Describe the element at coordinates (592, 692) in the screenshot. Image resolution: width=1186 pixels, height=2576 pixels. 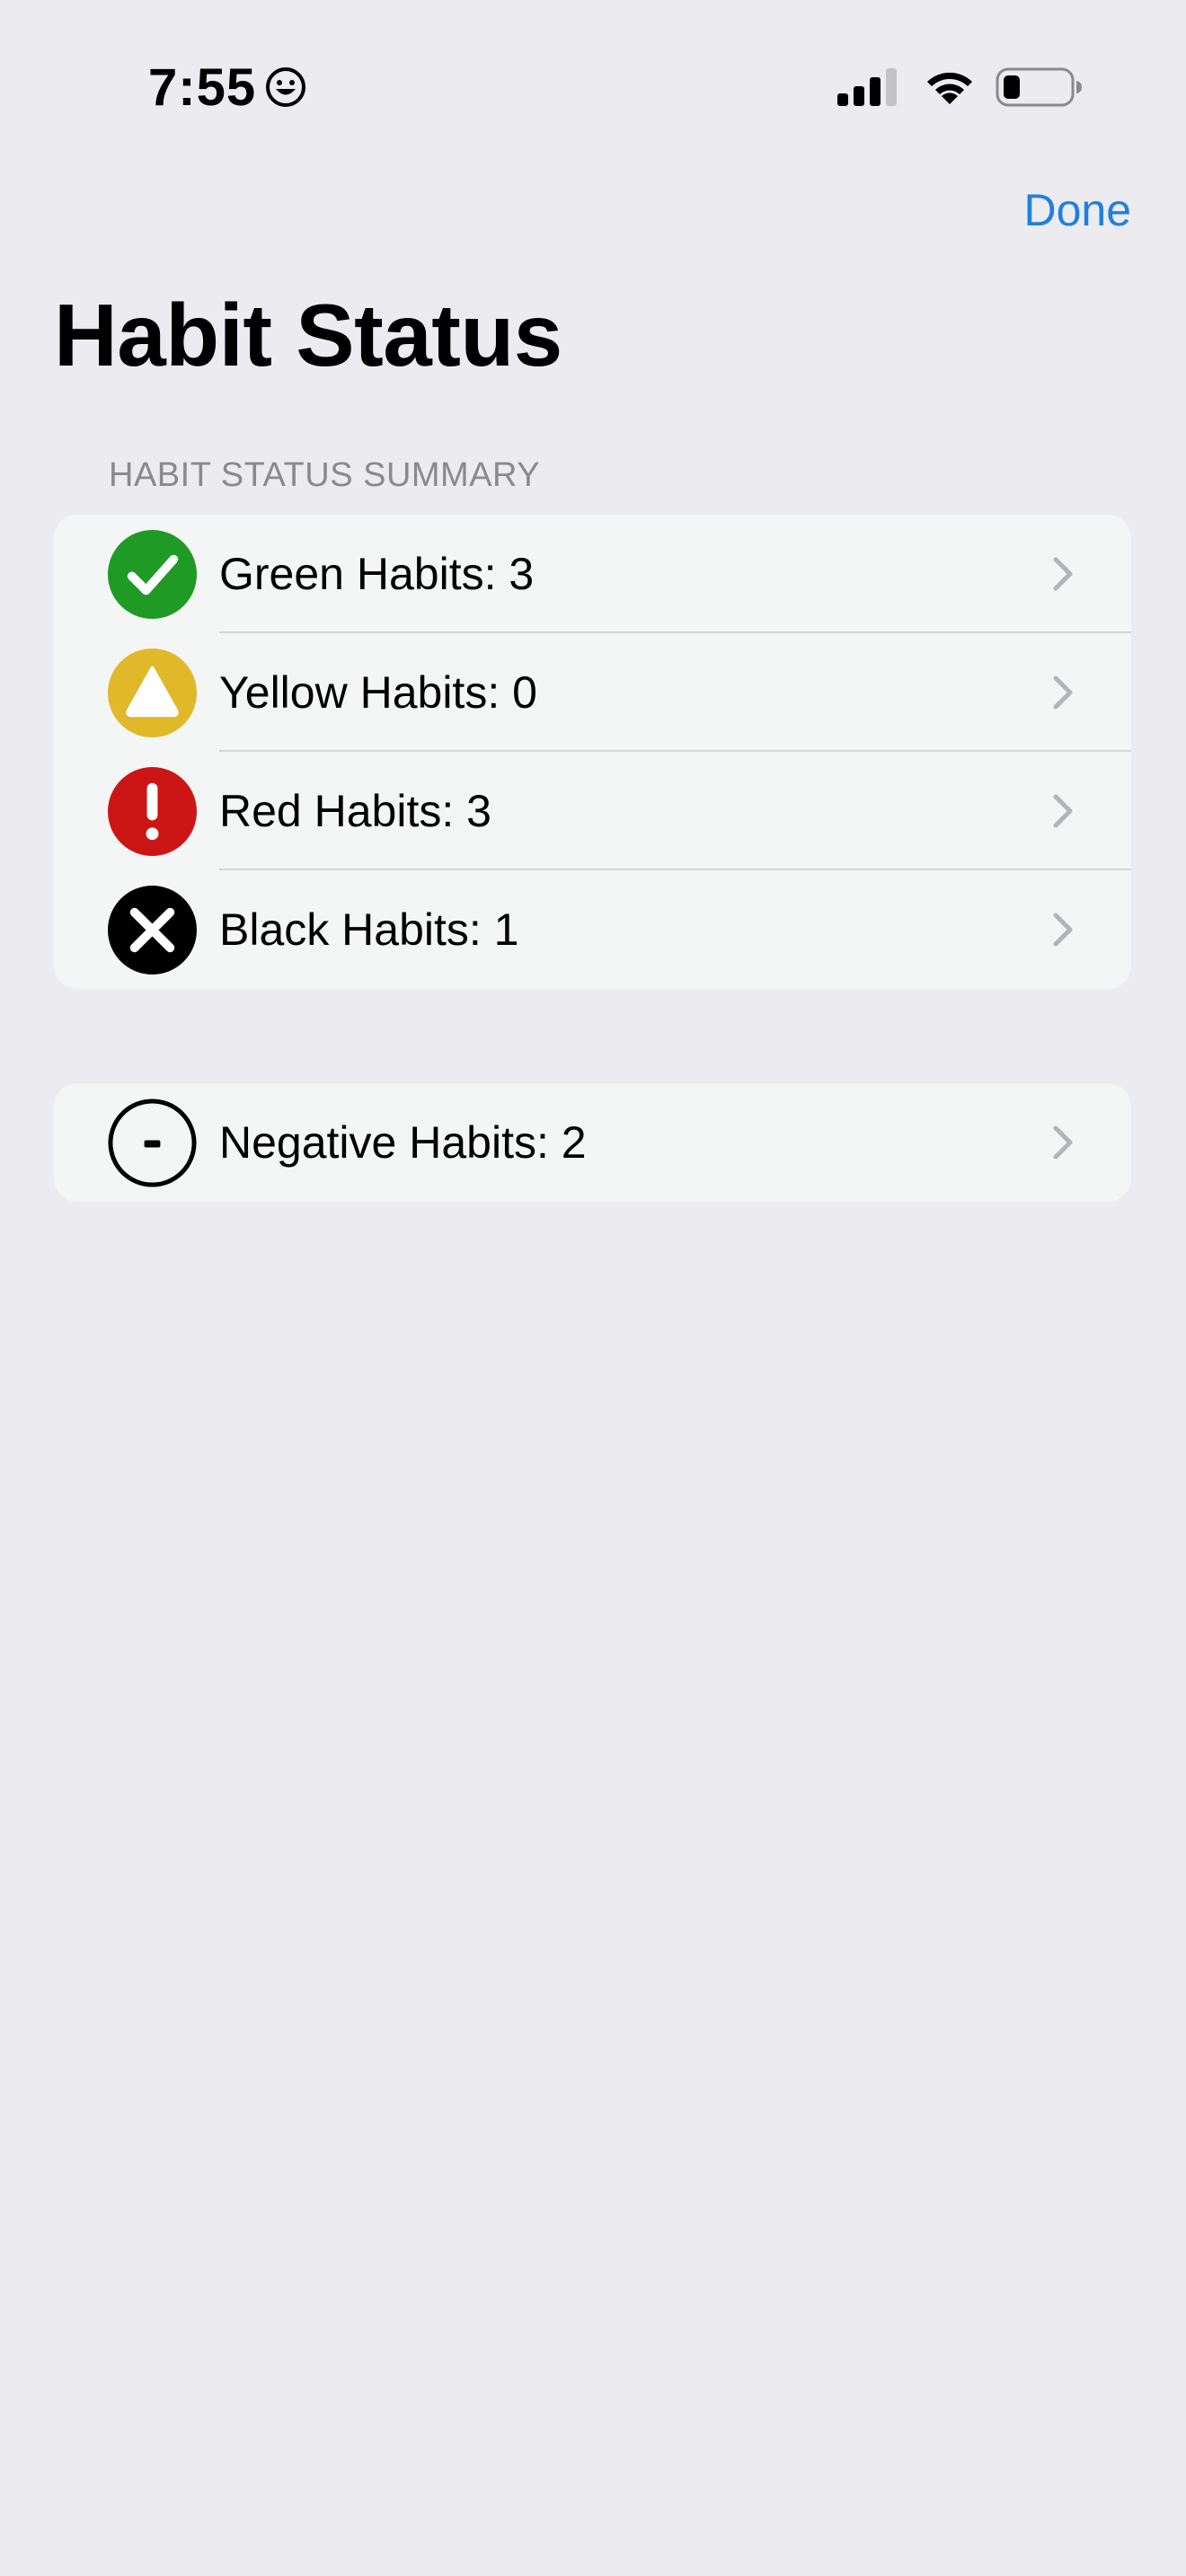
I see `list-item-yellow-habits: Yellow Habits: 0` at that location.